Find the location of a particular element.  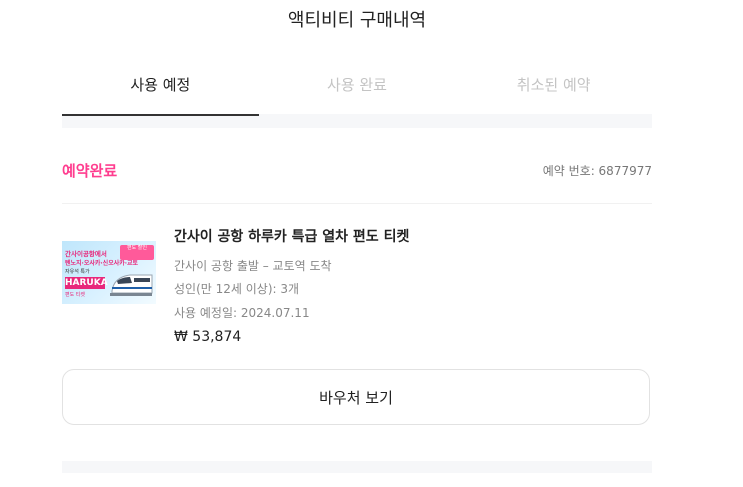

train-icon is located at coordinates (131, 285).